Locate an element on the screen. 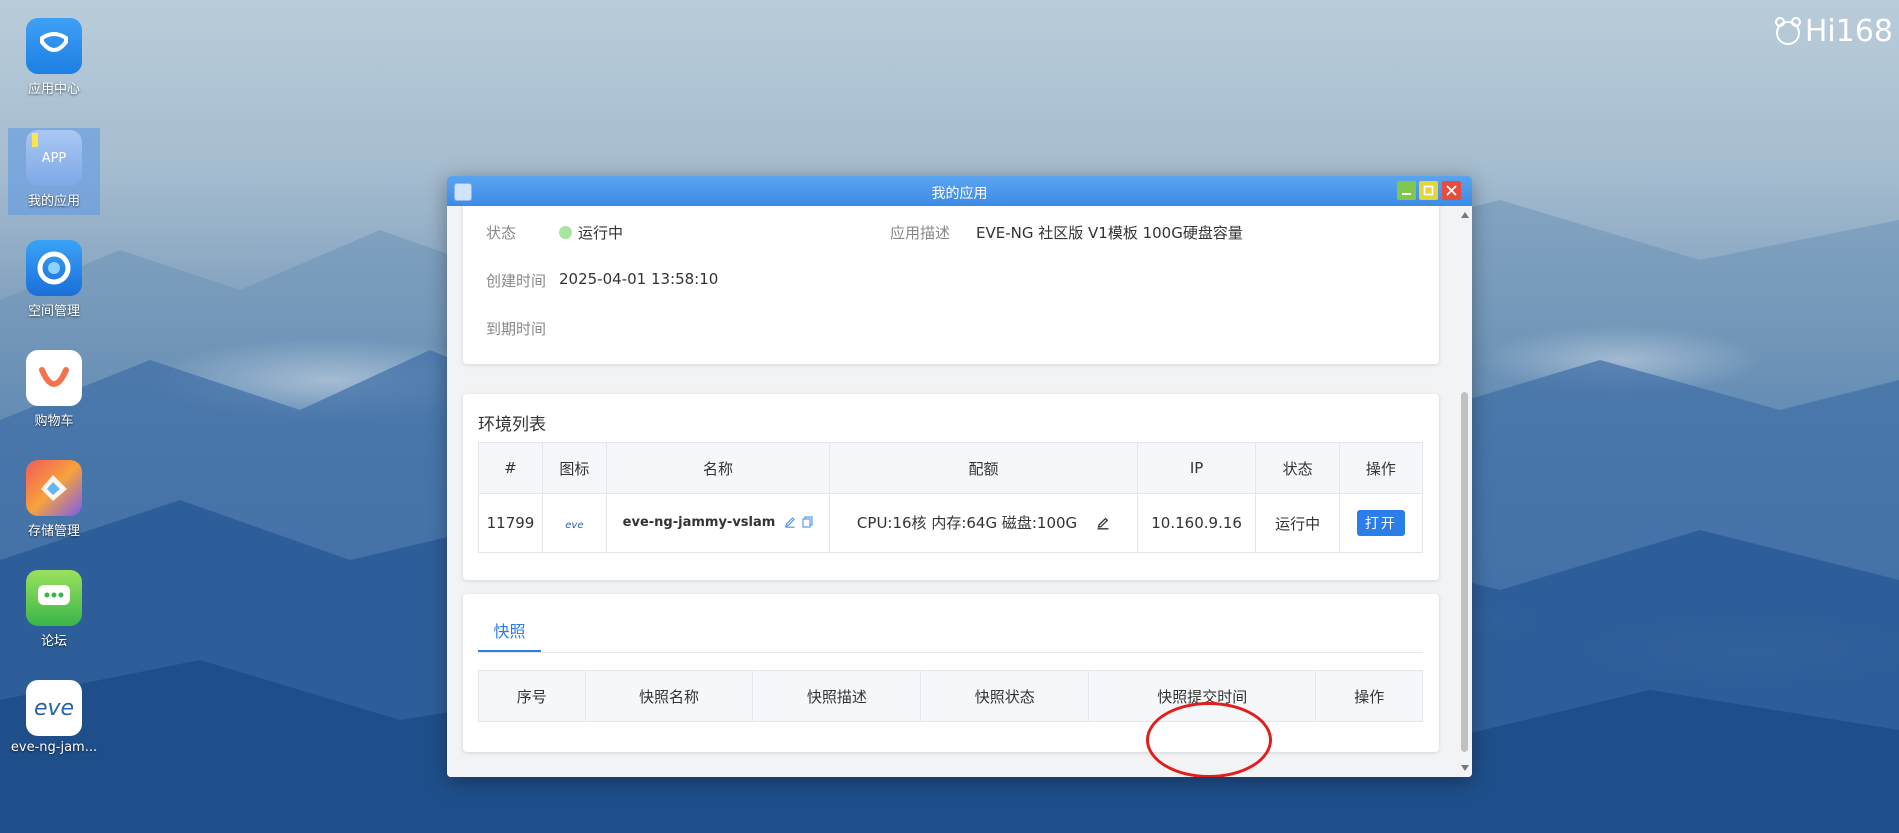  status-row: 状态 is located at coordinates (501, 232).